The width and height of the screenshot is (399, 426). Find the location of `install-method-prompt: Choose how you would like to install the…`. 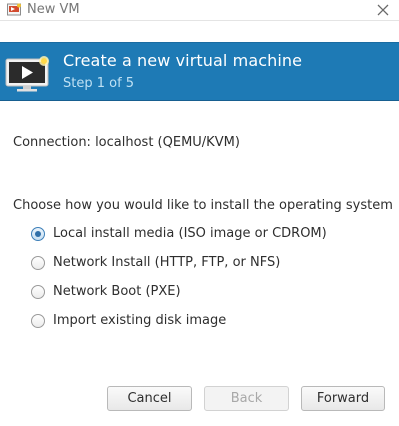

install-method-prompt: Choose how you would like to install the… is located at coordinates (203, 205).